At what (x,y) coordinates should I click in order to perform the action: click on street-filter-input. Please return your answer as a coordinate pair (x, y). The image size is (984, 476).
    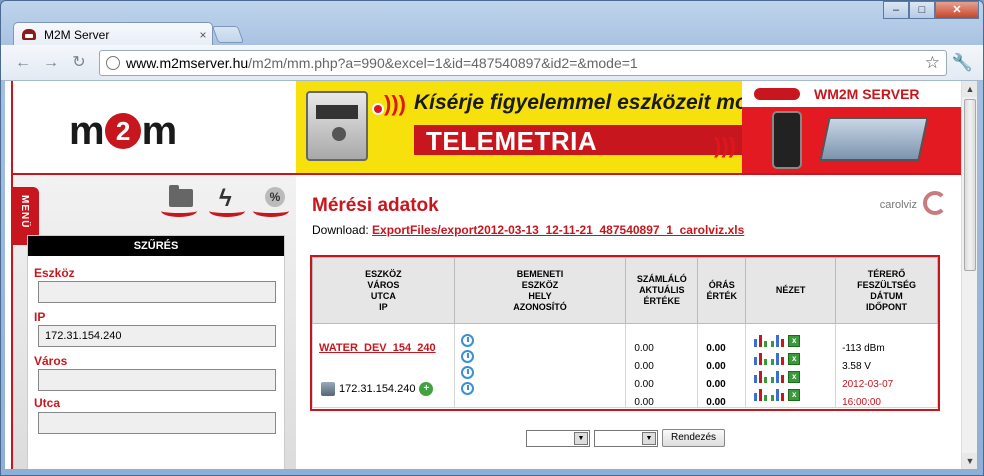
    Looking at the image, I should click on (157, 423).